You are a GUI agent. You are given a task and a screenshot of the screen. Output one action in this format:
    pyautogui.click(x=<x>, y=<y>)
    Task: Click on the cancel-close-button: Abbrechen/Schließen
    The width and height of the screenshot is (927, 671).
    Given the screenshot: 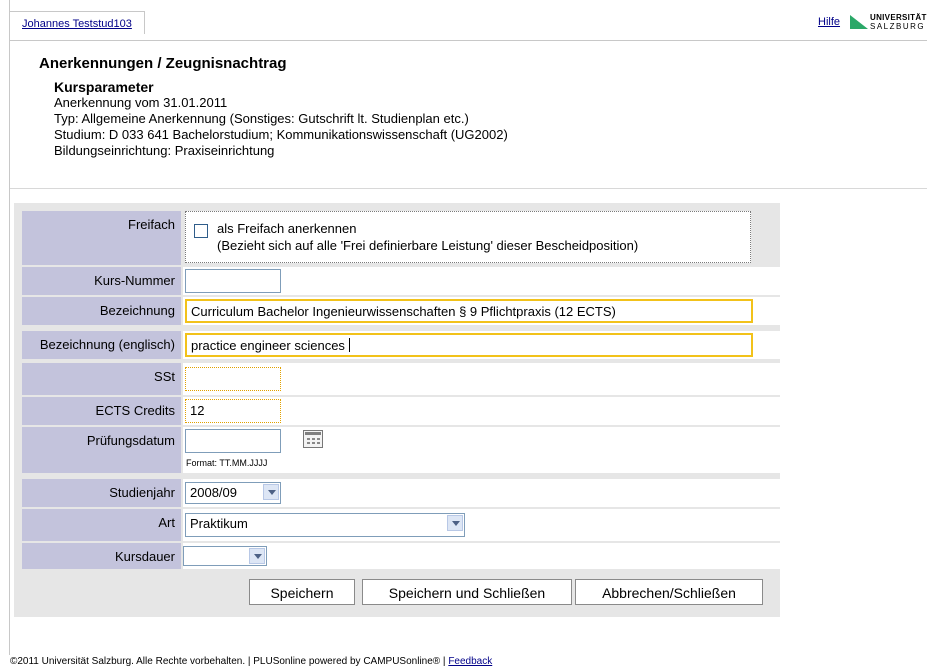 What is the action you would take?
    pyautogui.click(x=669, y=592)
    